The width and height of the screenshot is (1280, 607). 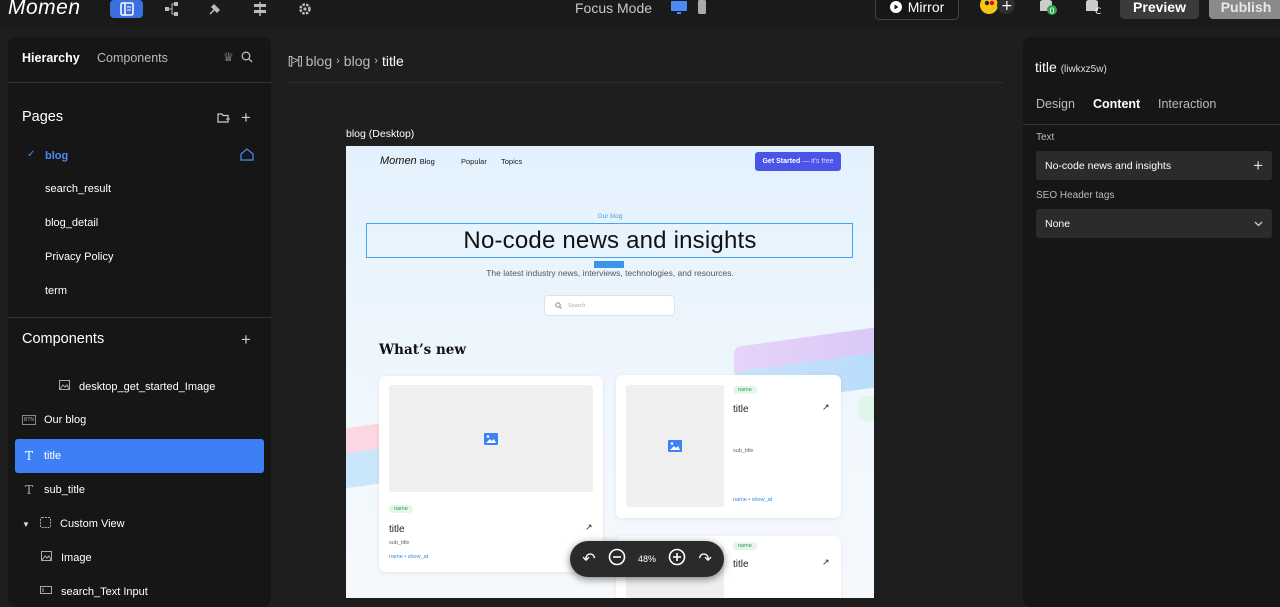 I want to click on page-item-blog-detail: blog_detail, so click(x=71, y=223).